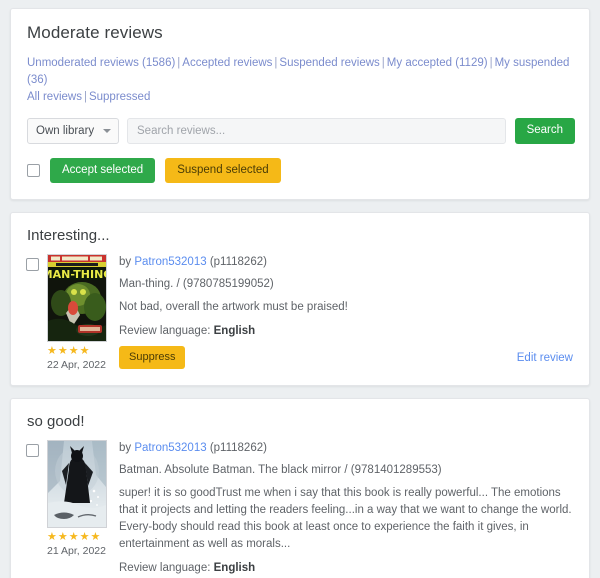 This screenshot has height=578, width=600. What do you see at coordinates (152, 357) in the screenshot?
I see `suppress-button: Suppress` at bounding box center [152, 357].